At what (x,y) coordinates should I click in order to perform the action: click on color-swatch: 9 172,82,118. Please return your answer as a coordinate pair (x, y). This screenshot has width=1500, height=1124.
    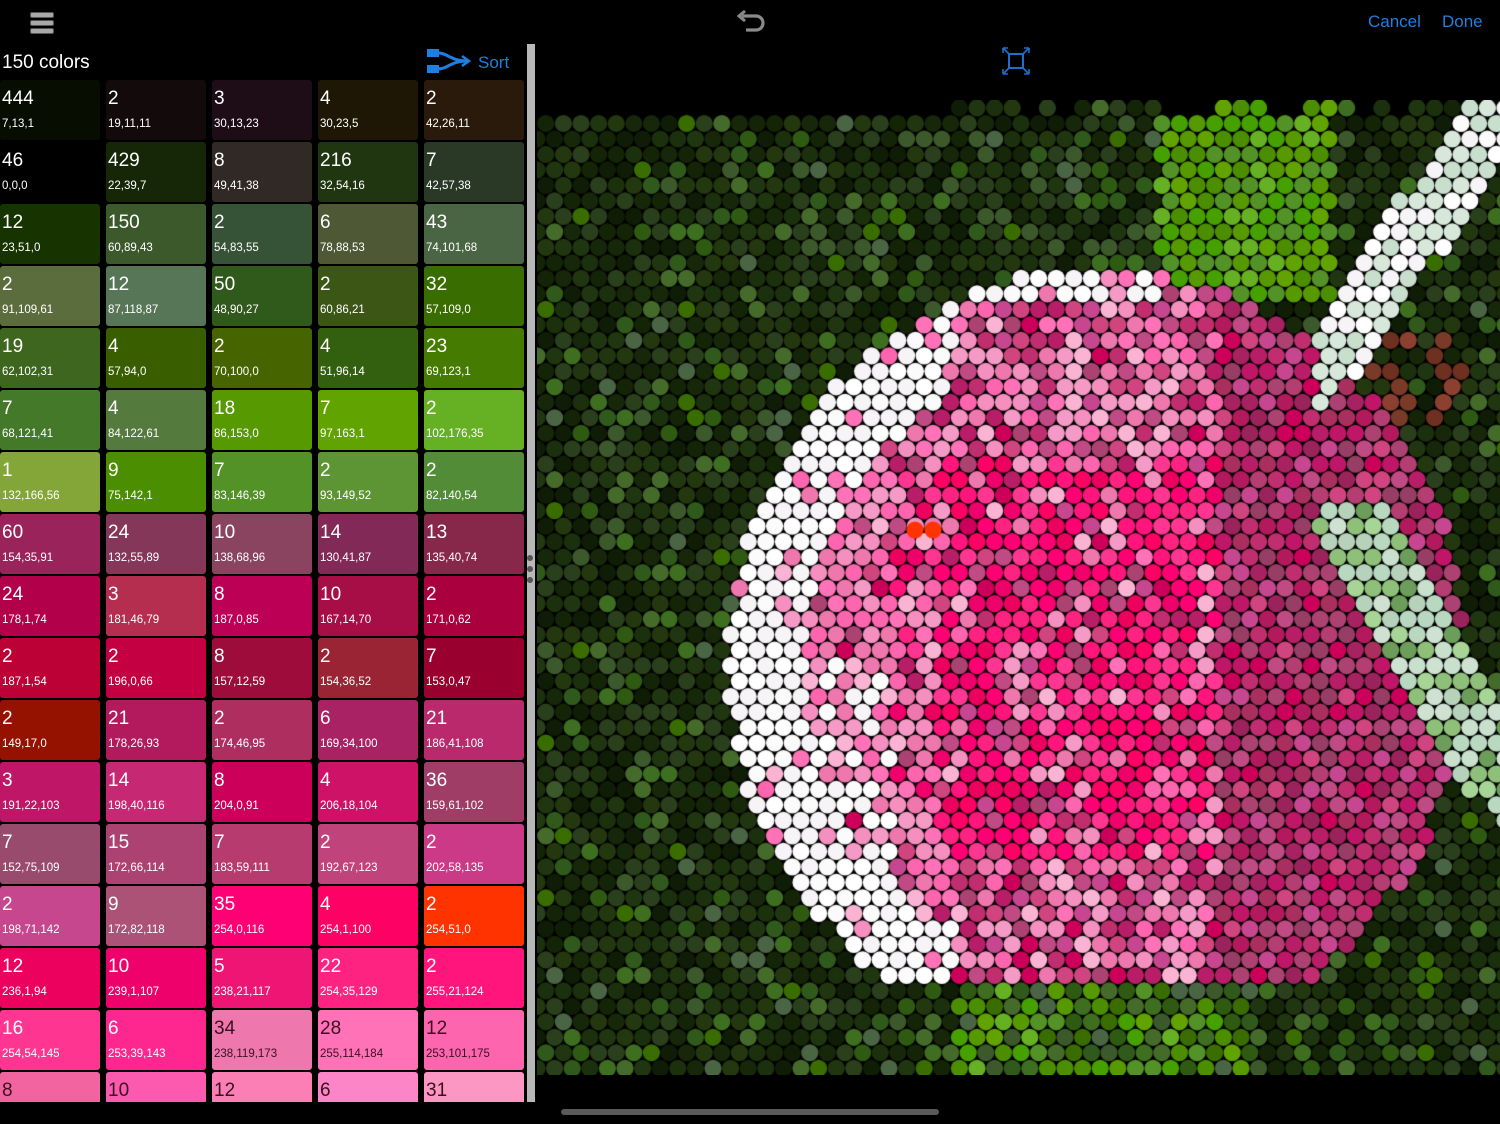
    Looking at the image, I should click on (156, 916).